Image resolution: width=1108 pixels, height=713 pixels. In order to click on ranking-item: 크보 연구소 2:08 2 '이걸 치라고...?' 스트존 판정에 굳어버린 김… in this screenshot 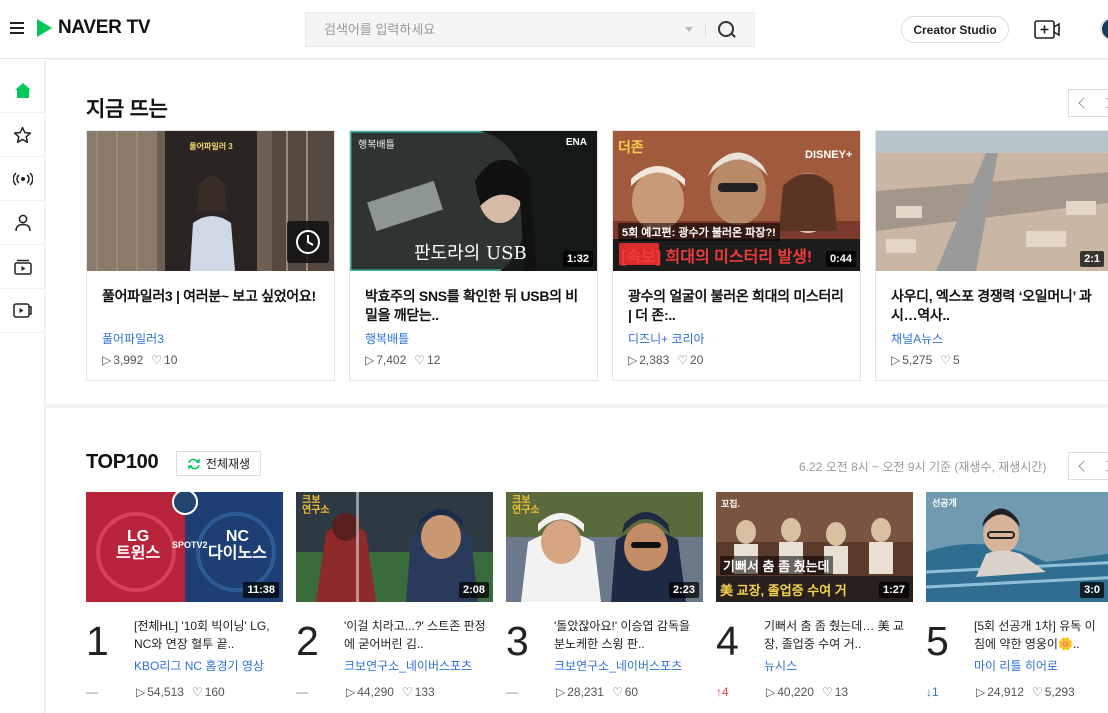, I will do `click(394, 602)`.